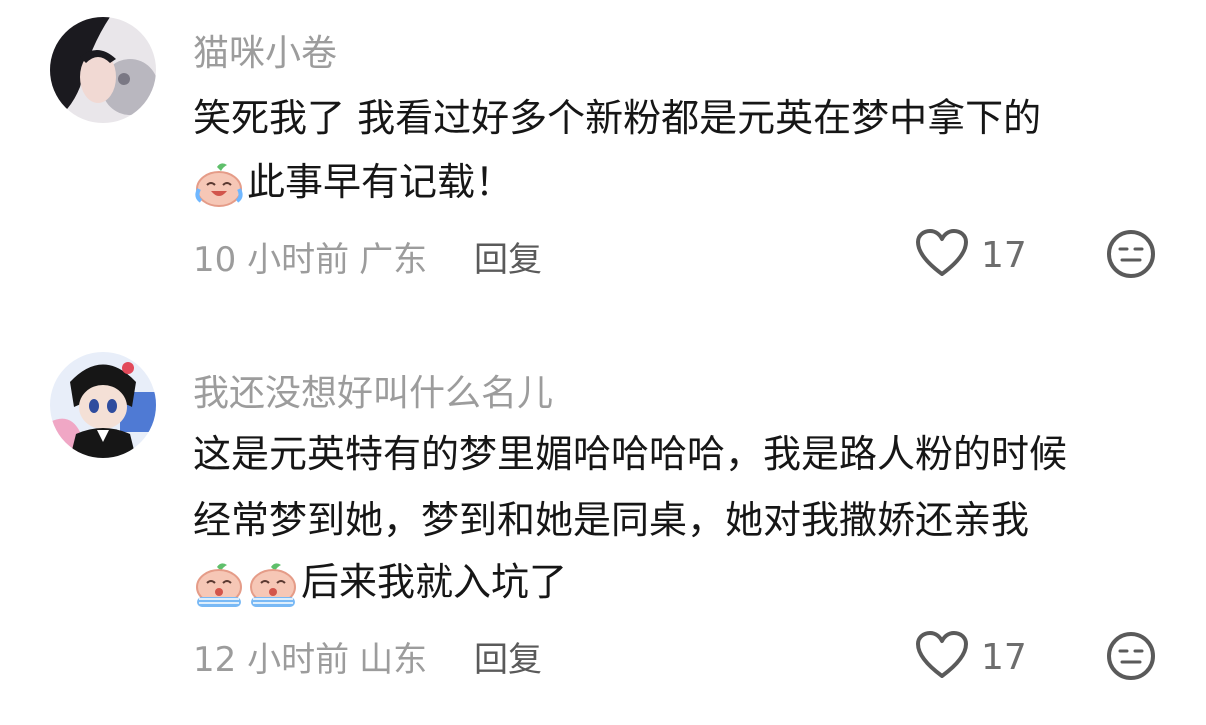  I want to click on comment-meta: 12 小时前 山东, so click(310, 656).